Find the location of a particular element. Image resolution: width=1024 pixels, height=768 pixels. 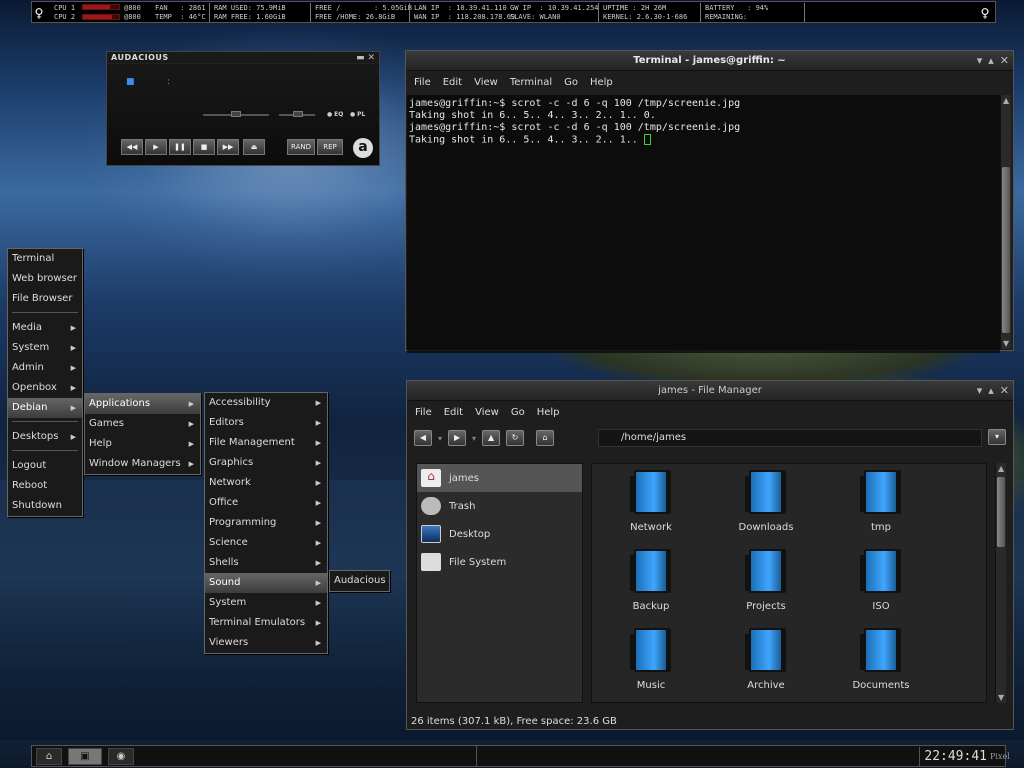

home-icon: ⌂ is located at coordinates (49, 756).